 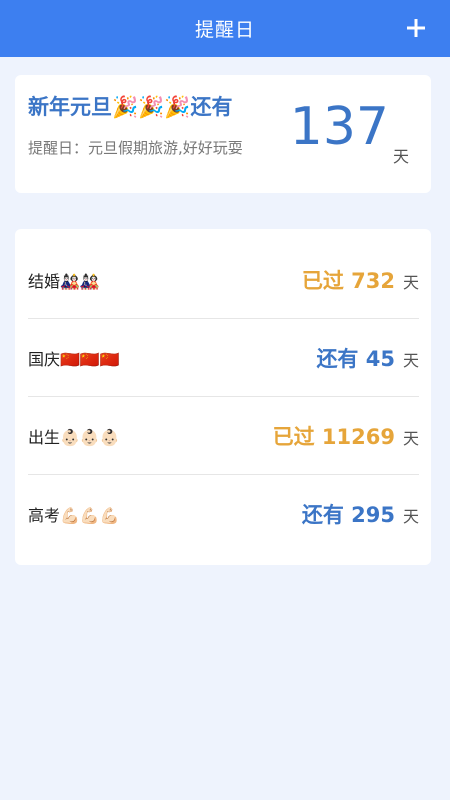 What do you see at coordinates (74, 437) in the screenshot?
I see `event-name: 出生👶🏻👶🏻👶🏻` at bounding box center [74, 437].